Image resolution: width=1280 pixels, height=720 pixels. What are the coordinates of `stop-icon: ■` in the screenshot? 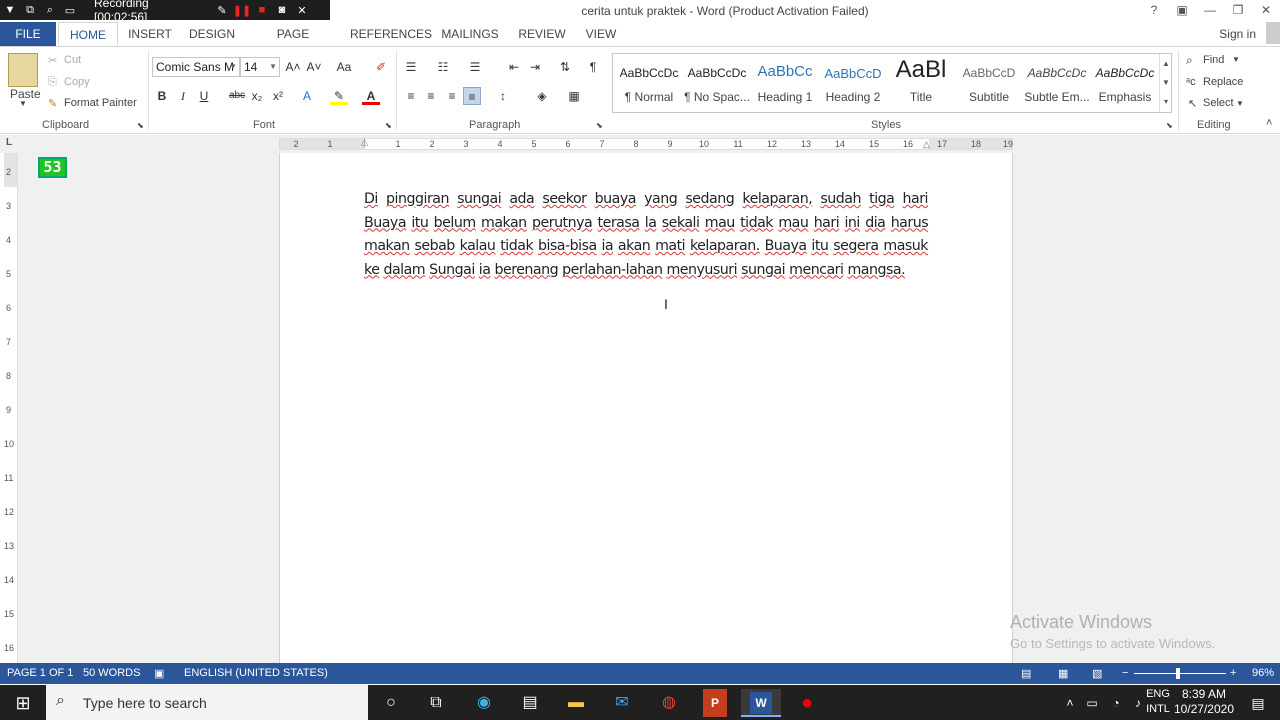 It's located at (262, 10).